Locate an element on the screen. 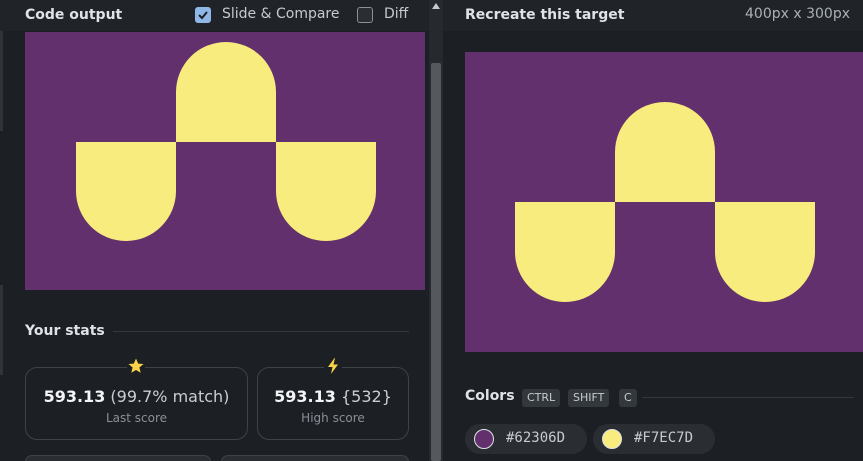  high-score-rank: {532} is located at coordinates (366, 396).